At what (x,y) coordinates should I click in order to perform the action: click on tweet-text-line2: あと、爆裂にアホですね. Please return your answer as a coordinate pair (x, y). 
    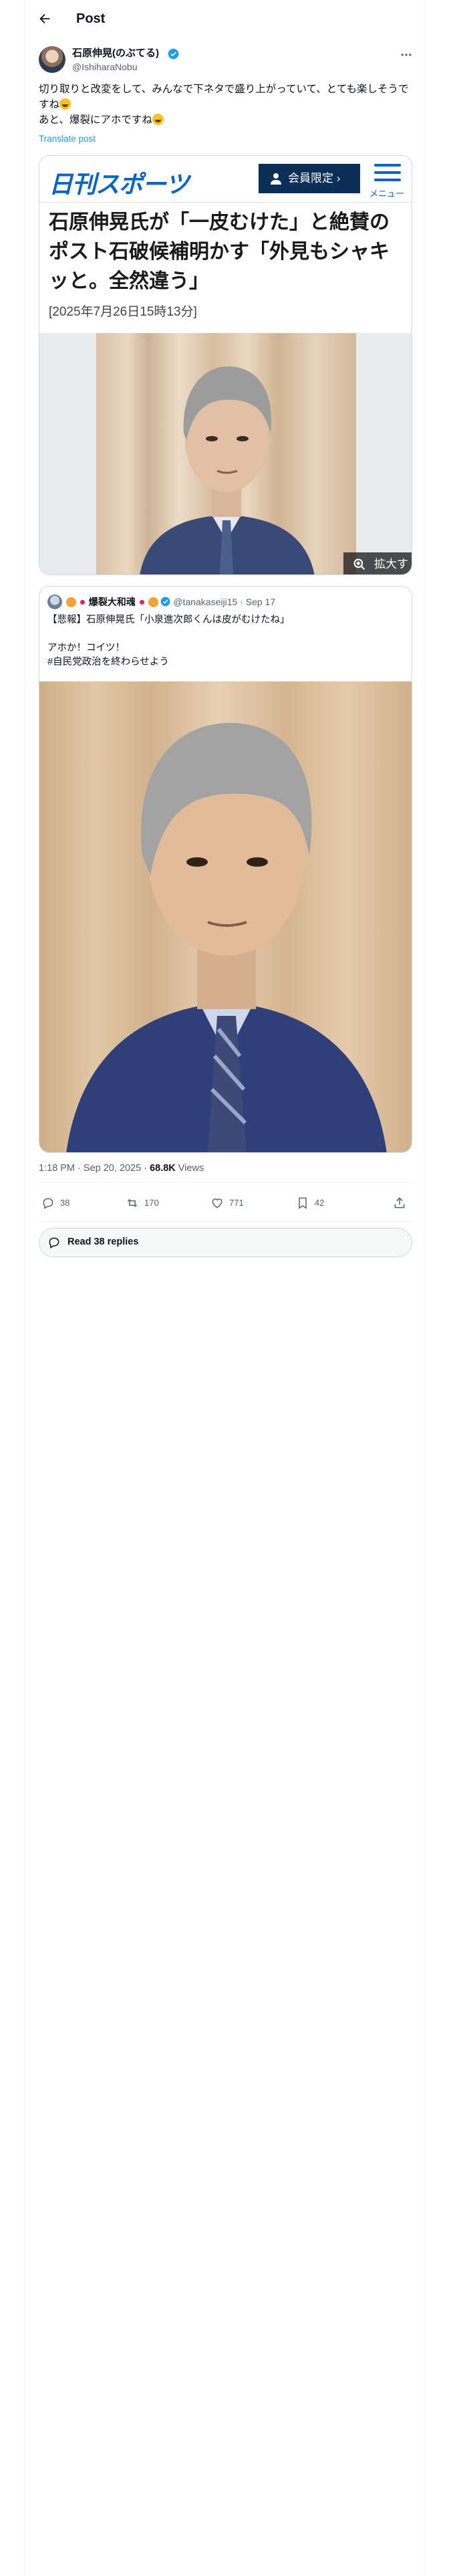
    Looking at the image, I should click on (95, 120).